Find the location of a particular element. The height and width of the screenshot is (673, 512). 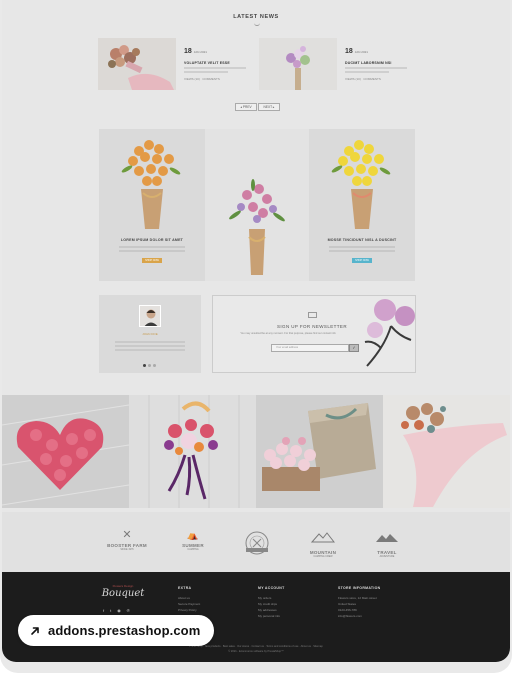

bouquet-banner is located at coordinates (257, 205).